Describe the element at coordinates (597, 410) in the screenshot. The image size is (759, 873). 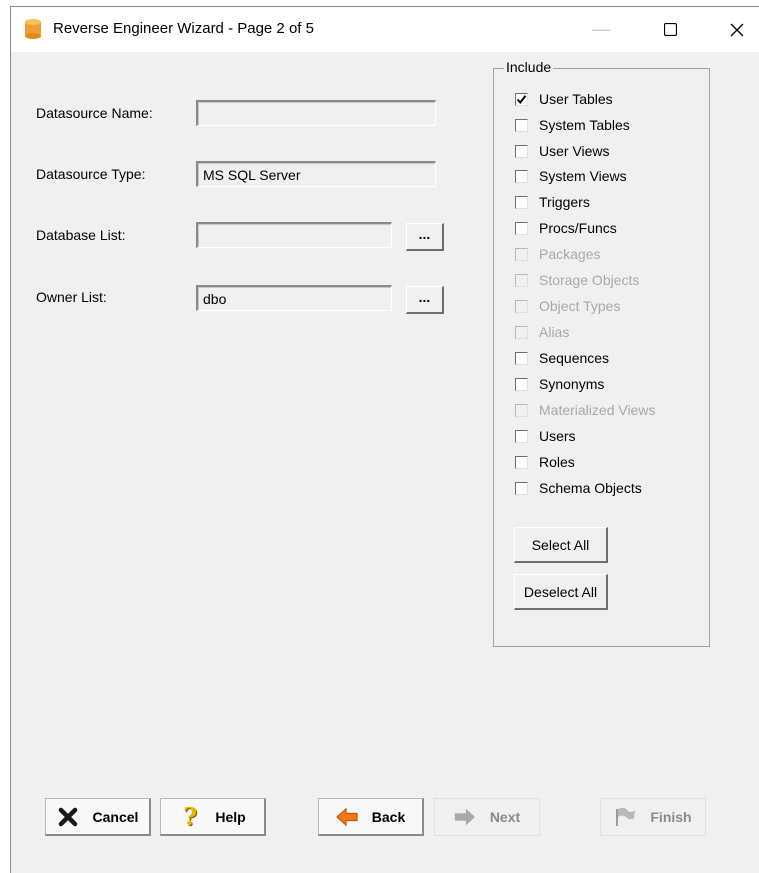
I see `checkbox-label: Materialized Views` at that location.